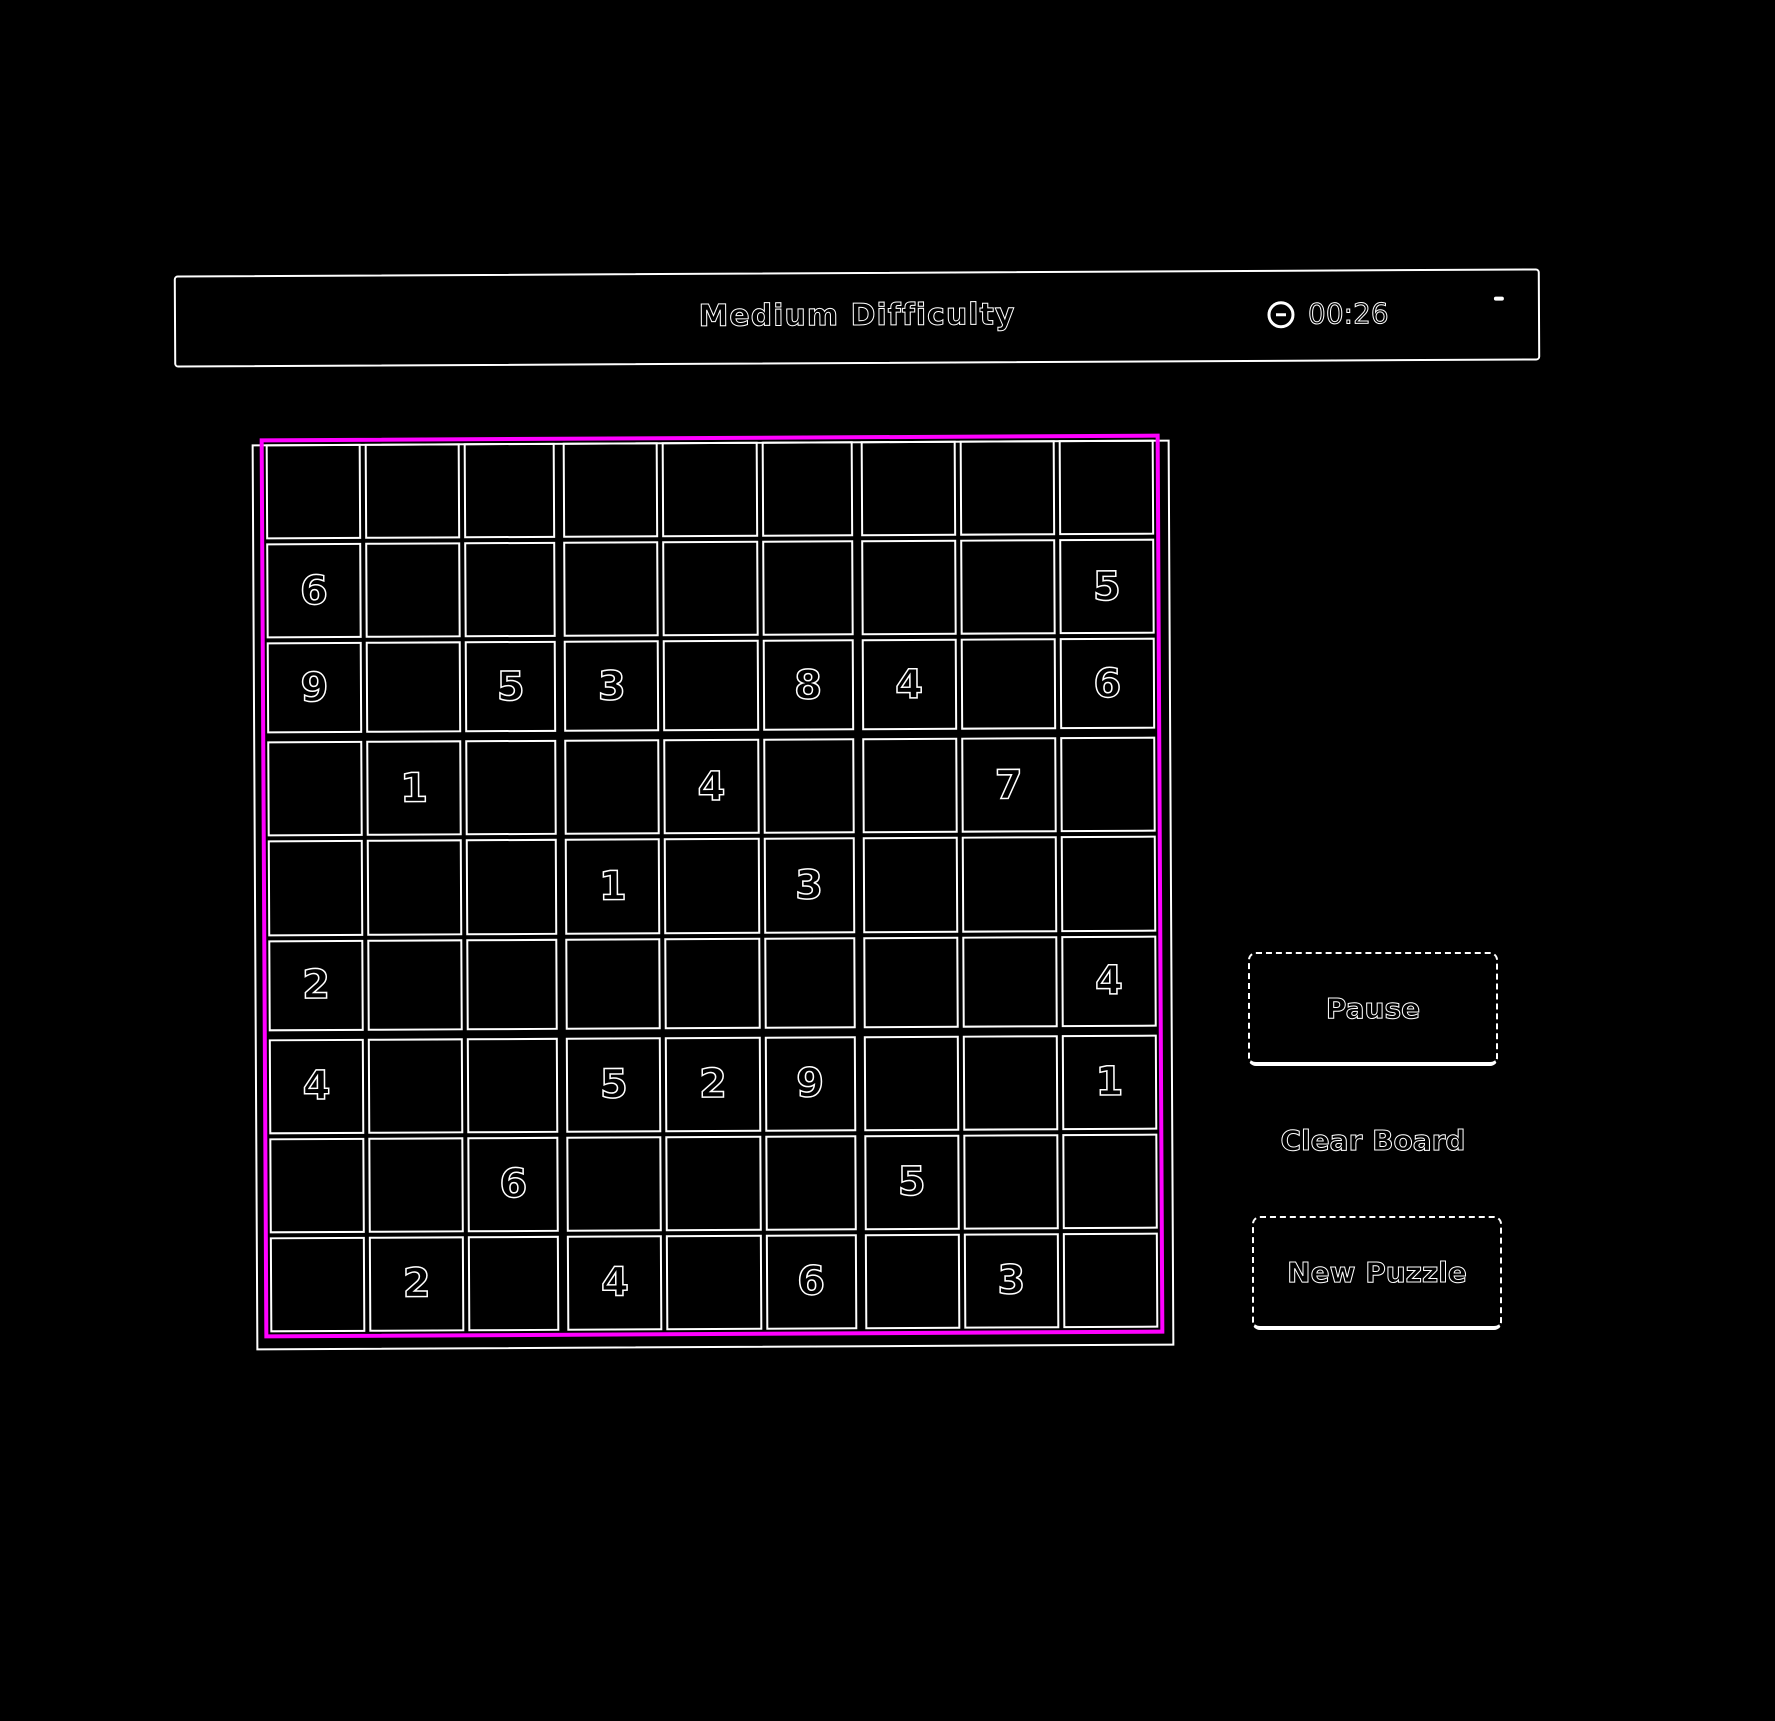 The image size is (1775, 1721). What do you see at coordinates (414, 788) in the screenshot?
I see `board-cell-r4-c2: 1` at bounding box center [414, 788].